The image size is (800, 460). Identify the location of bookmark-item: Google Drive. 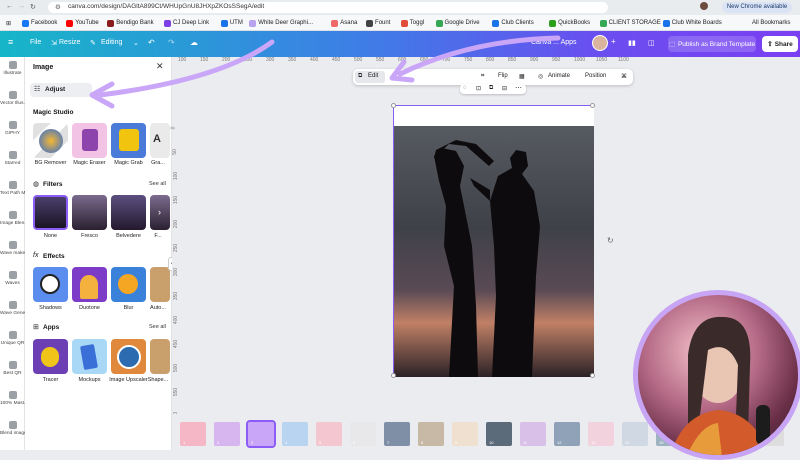
(457, 23).